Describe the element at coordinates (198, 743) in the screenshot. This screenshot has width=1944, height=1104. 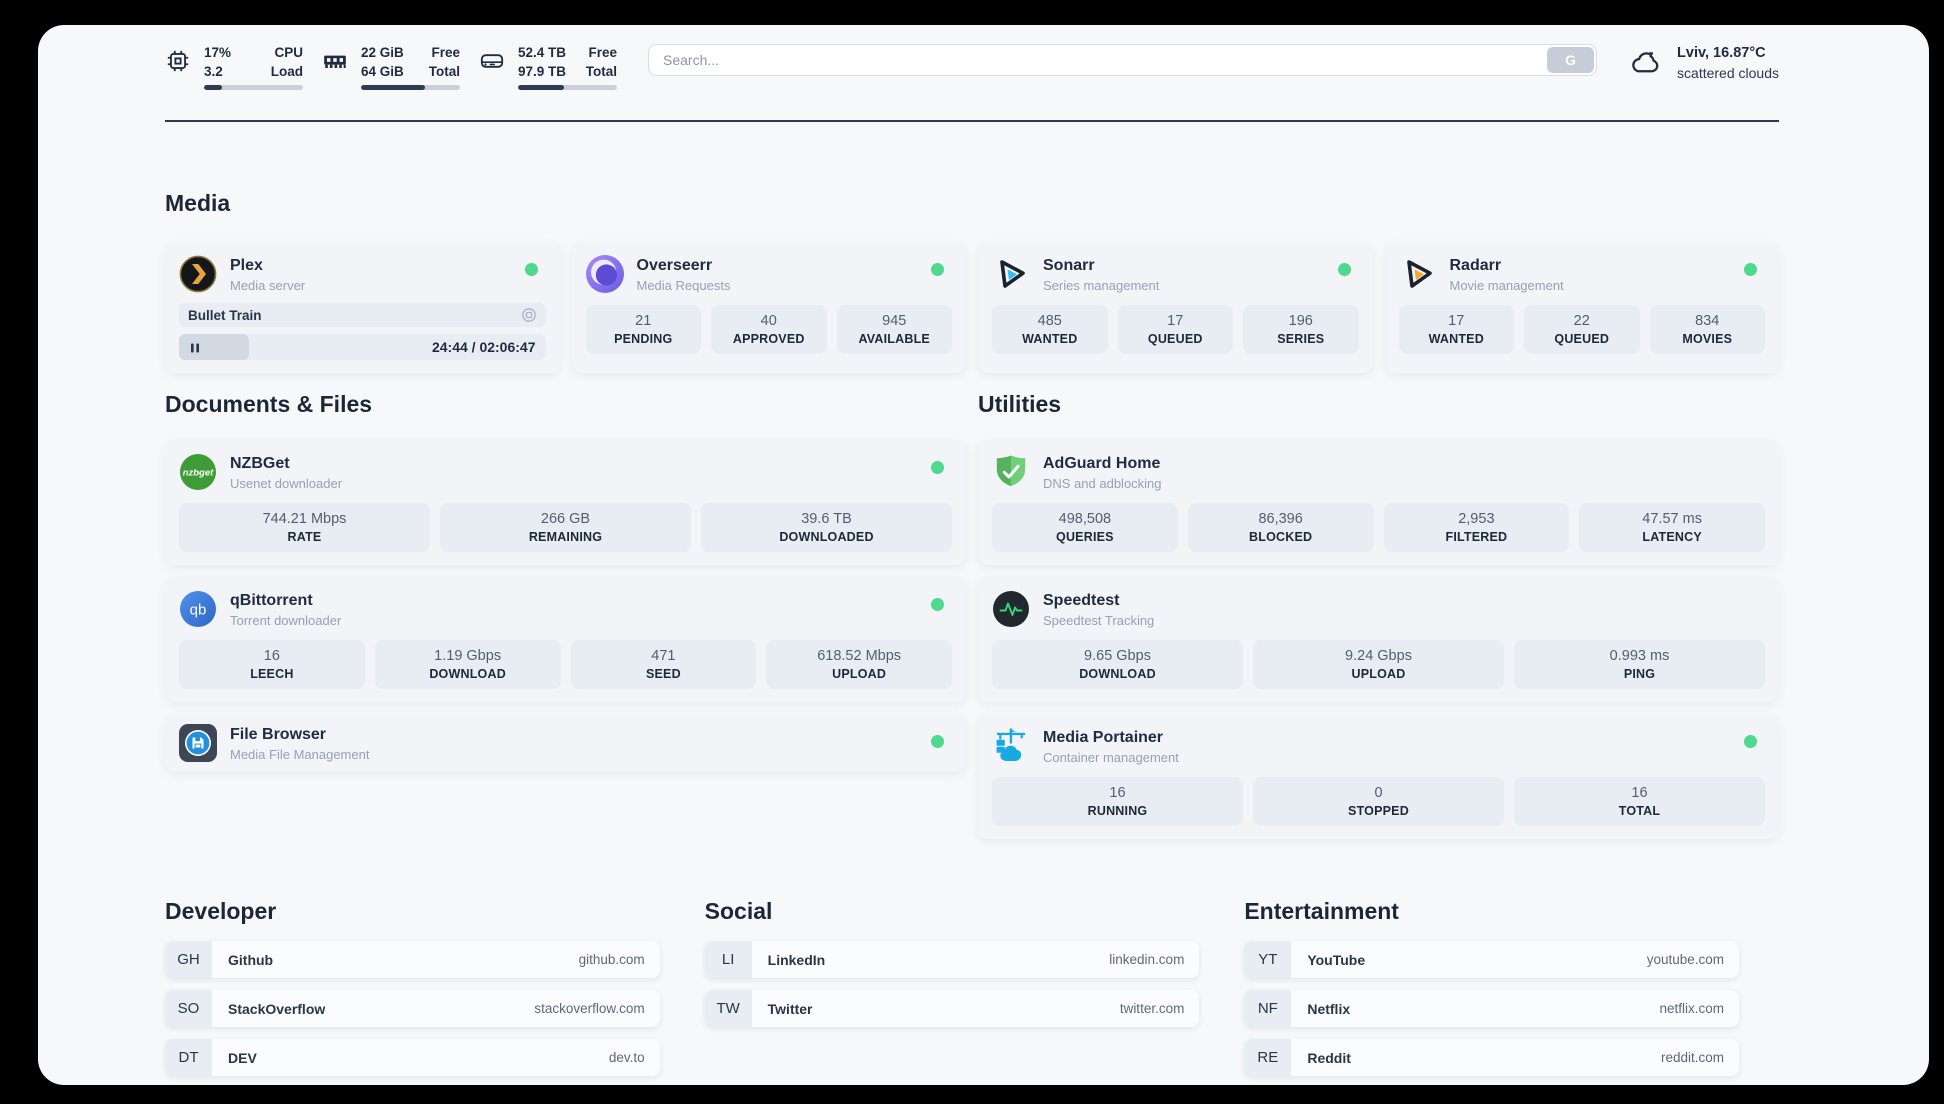
I see `filebrowser-icon` at that location.